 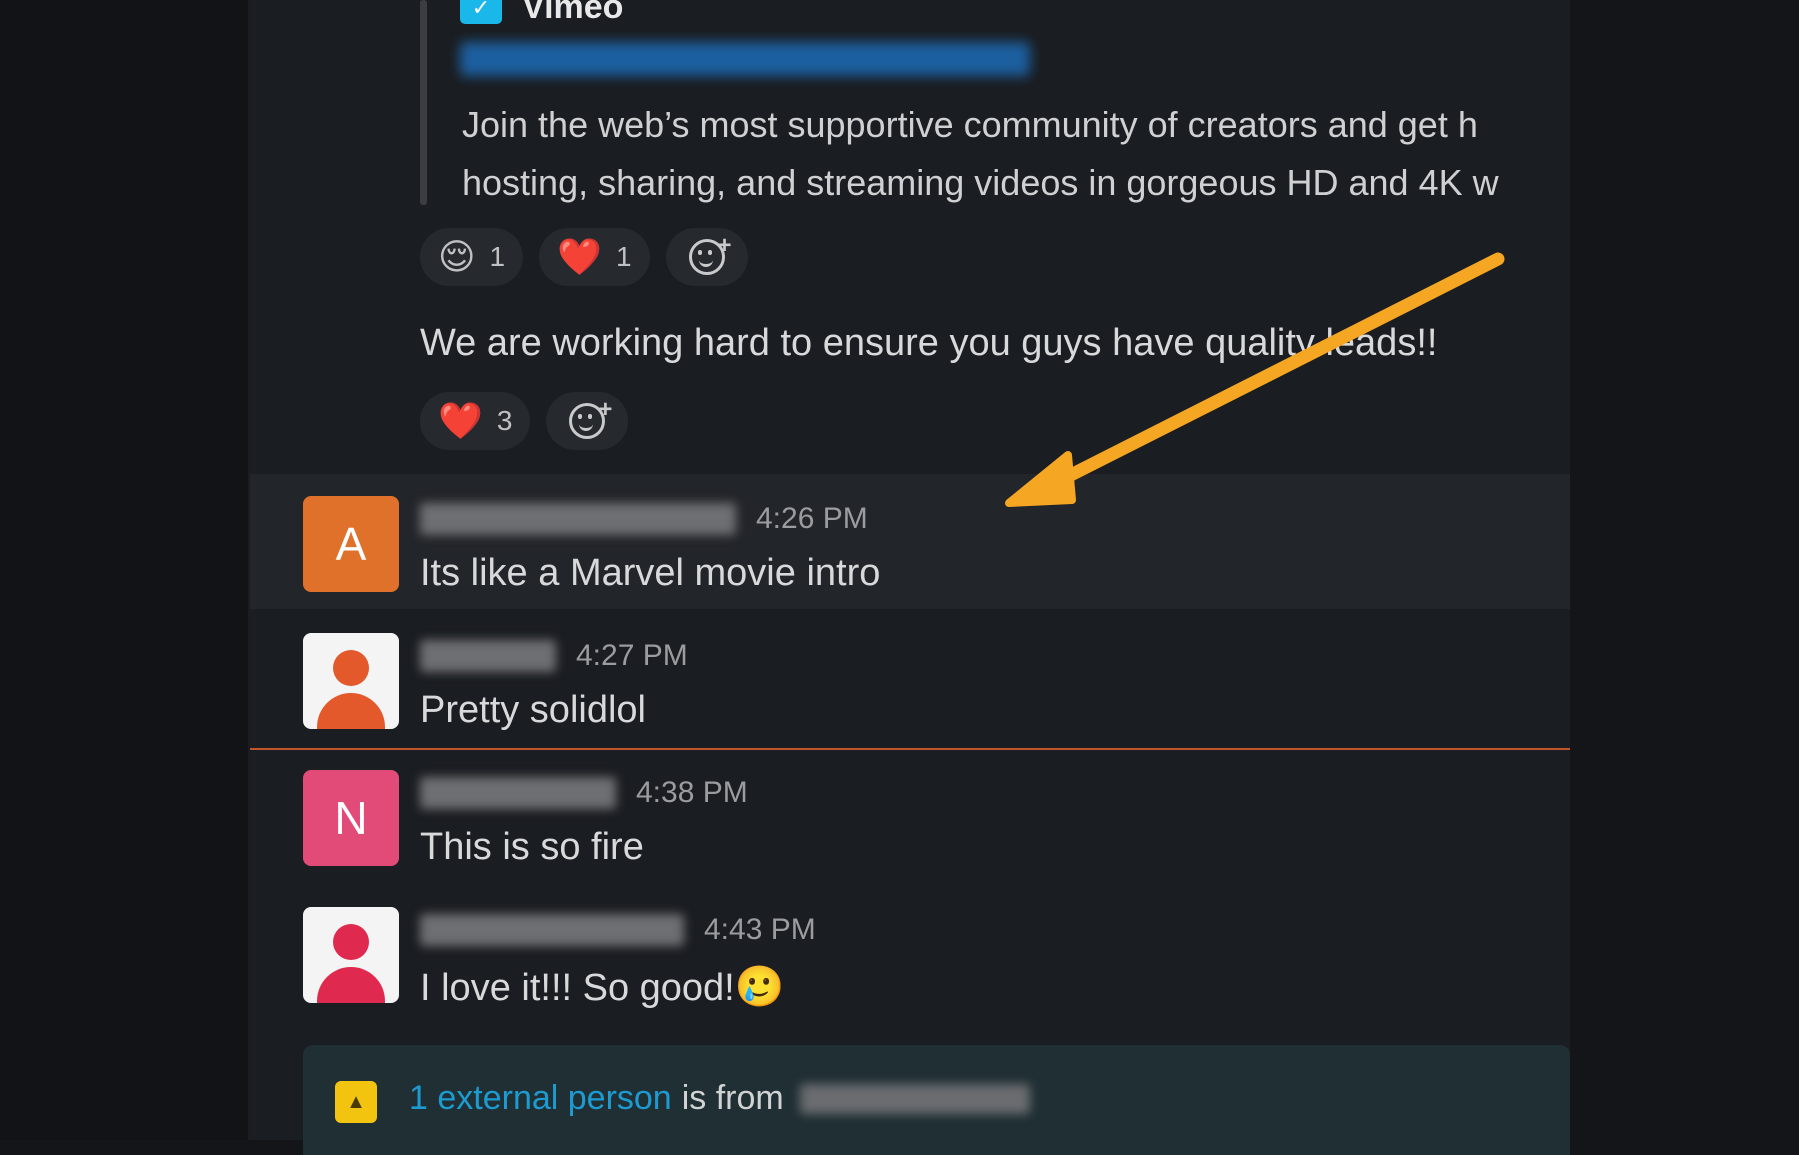 I want to click on annotation-arrow, so click(x=1255, y=379).